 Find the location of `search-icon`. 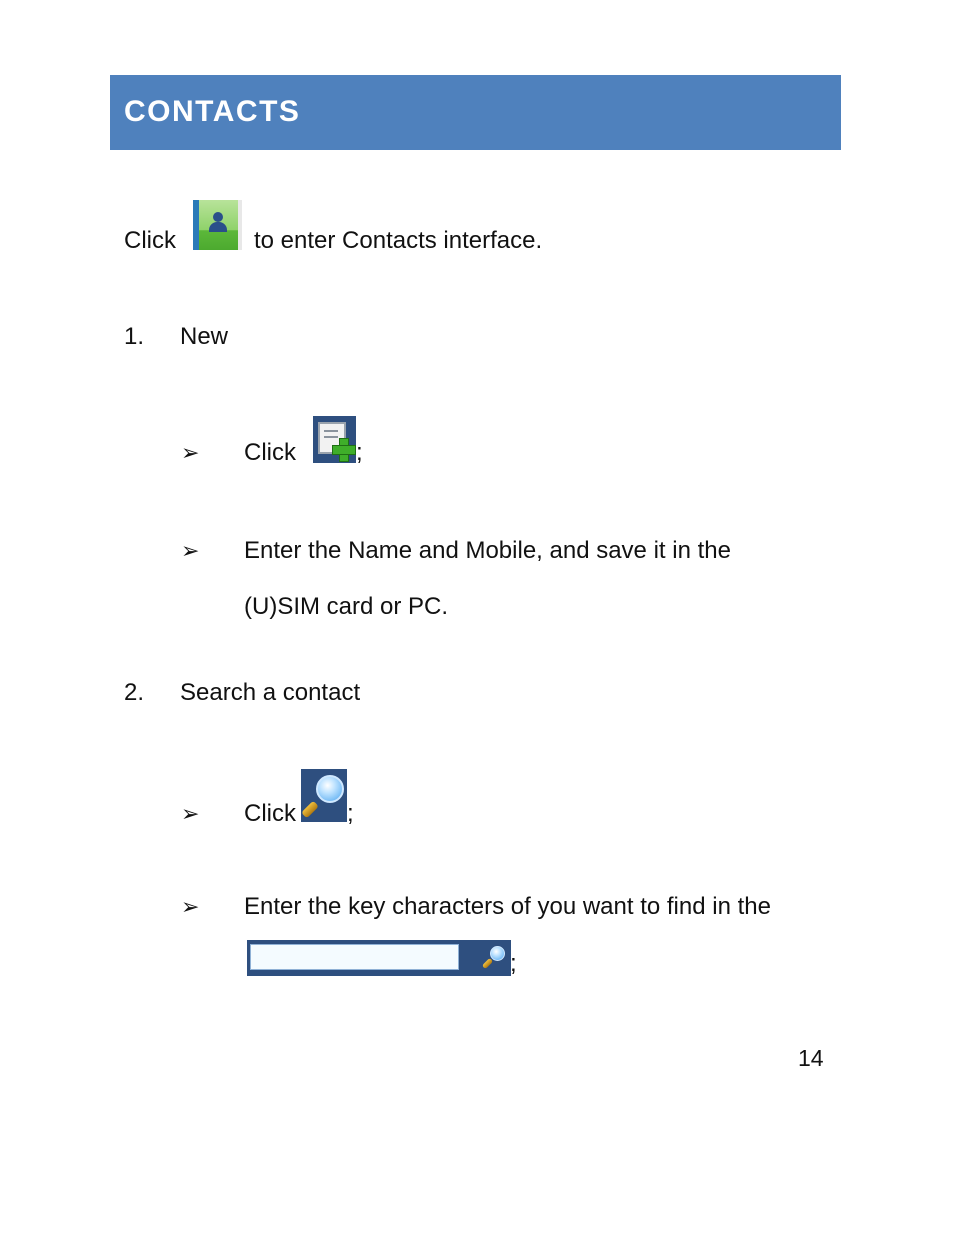

search-icon is located at coordinates (324, 795).